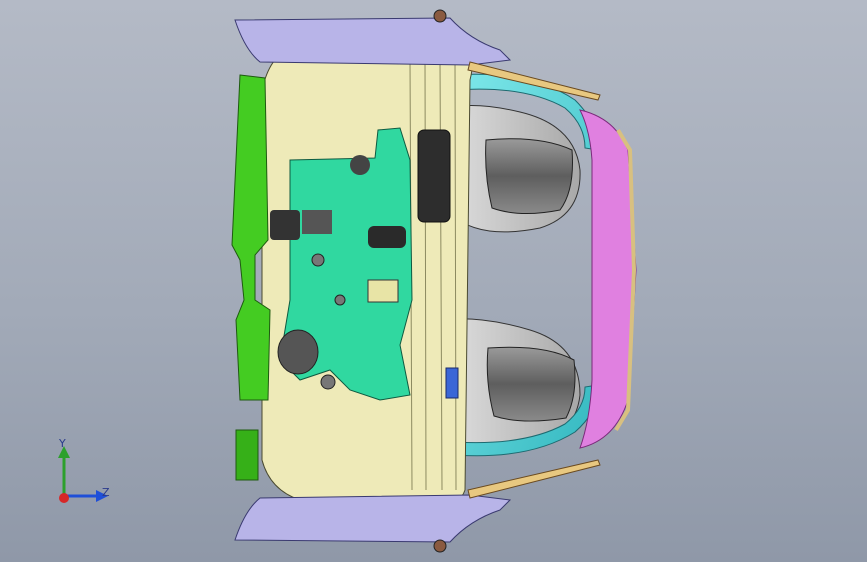 The image size is (867, 562). I want to click on bracket-cutout-upper, so click(387, 237).